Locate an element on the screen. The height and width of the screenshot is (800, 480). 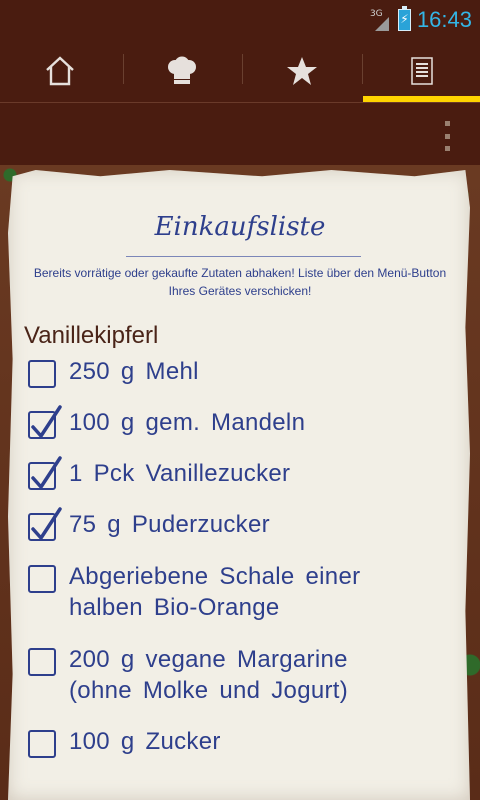
list-item: 100 g Zucker is located at coordinates (243, 742).